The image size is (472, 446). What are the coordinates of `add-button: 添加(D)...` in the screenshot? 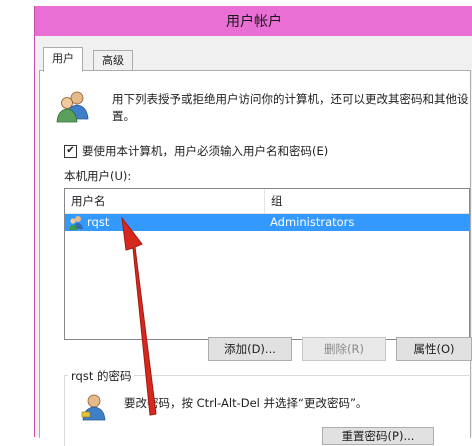 It's located at (250, 349).